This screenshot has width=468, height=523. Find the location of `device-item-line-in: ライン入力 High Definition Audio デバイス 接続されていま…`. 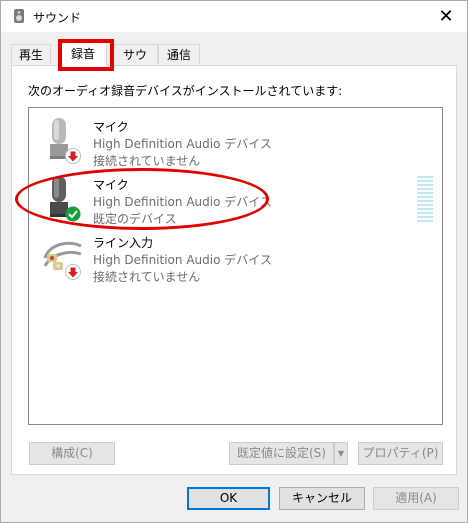

device-item-line-in: ライン入力 High Definition Audio デバイス 接続されていま… is located at coordinates (234, 259).